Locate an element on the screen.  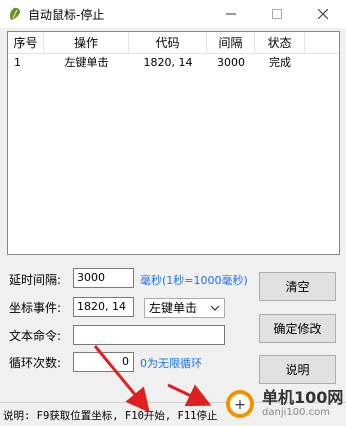
watermark-name: 单机100网 is located at coordinates (303, 397).